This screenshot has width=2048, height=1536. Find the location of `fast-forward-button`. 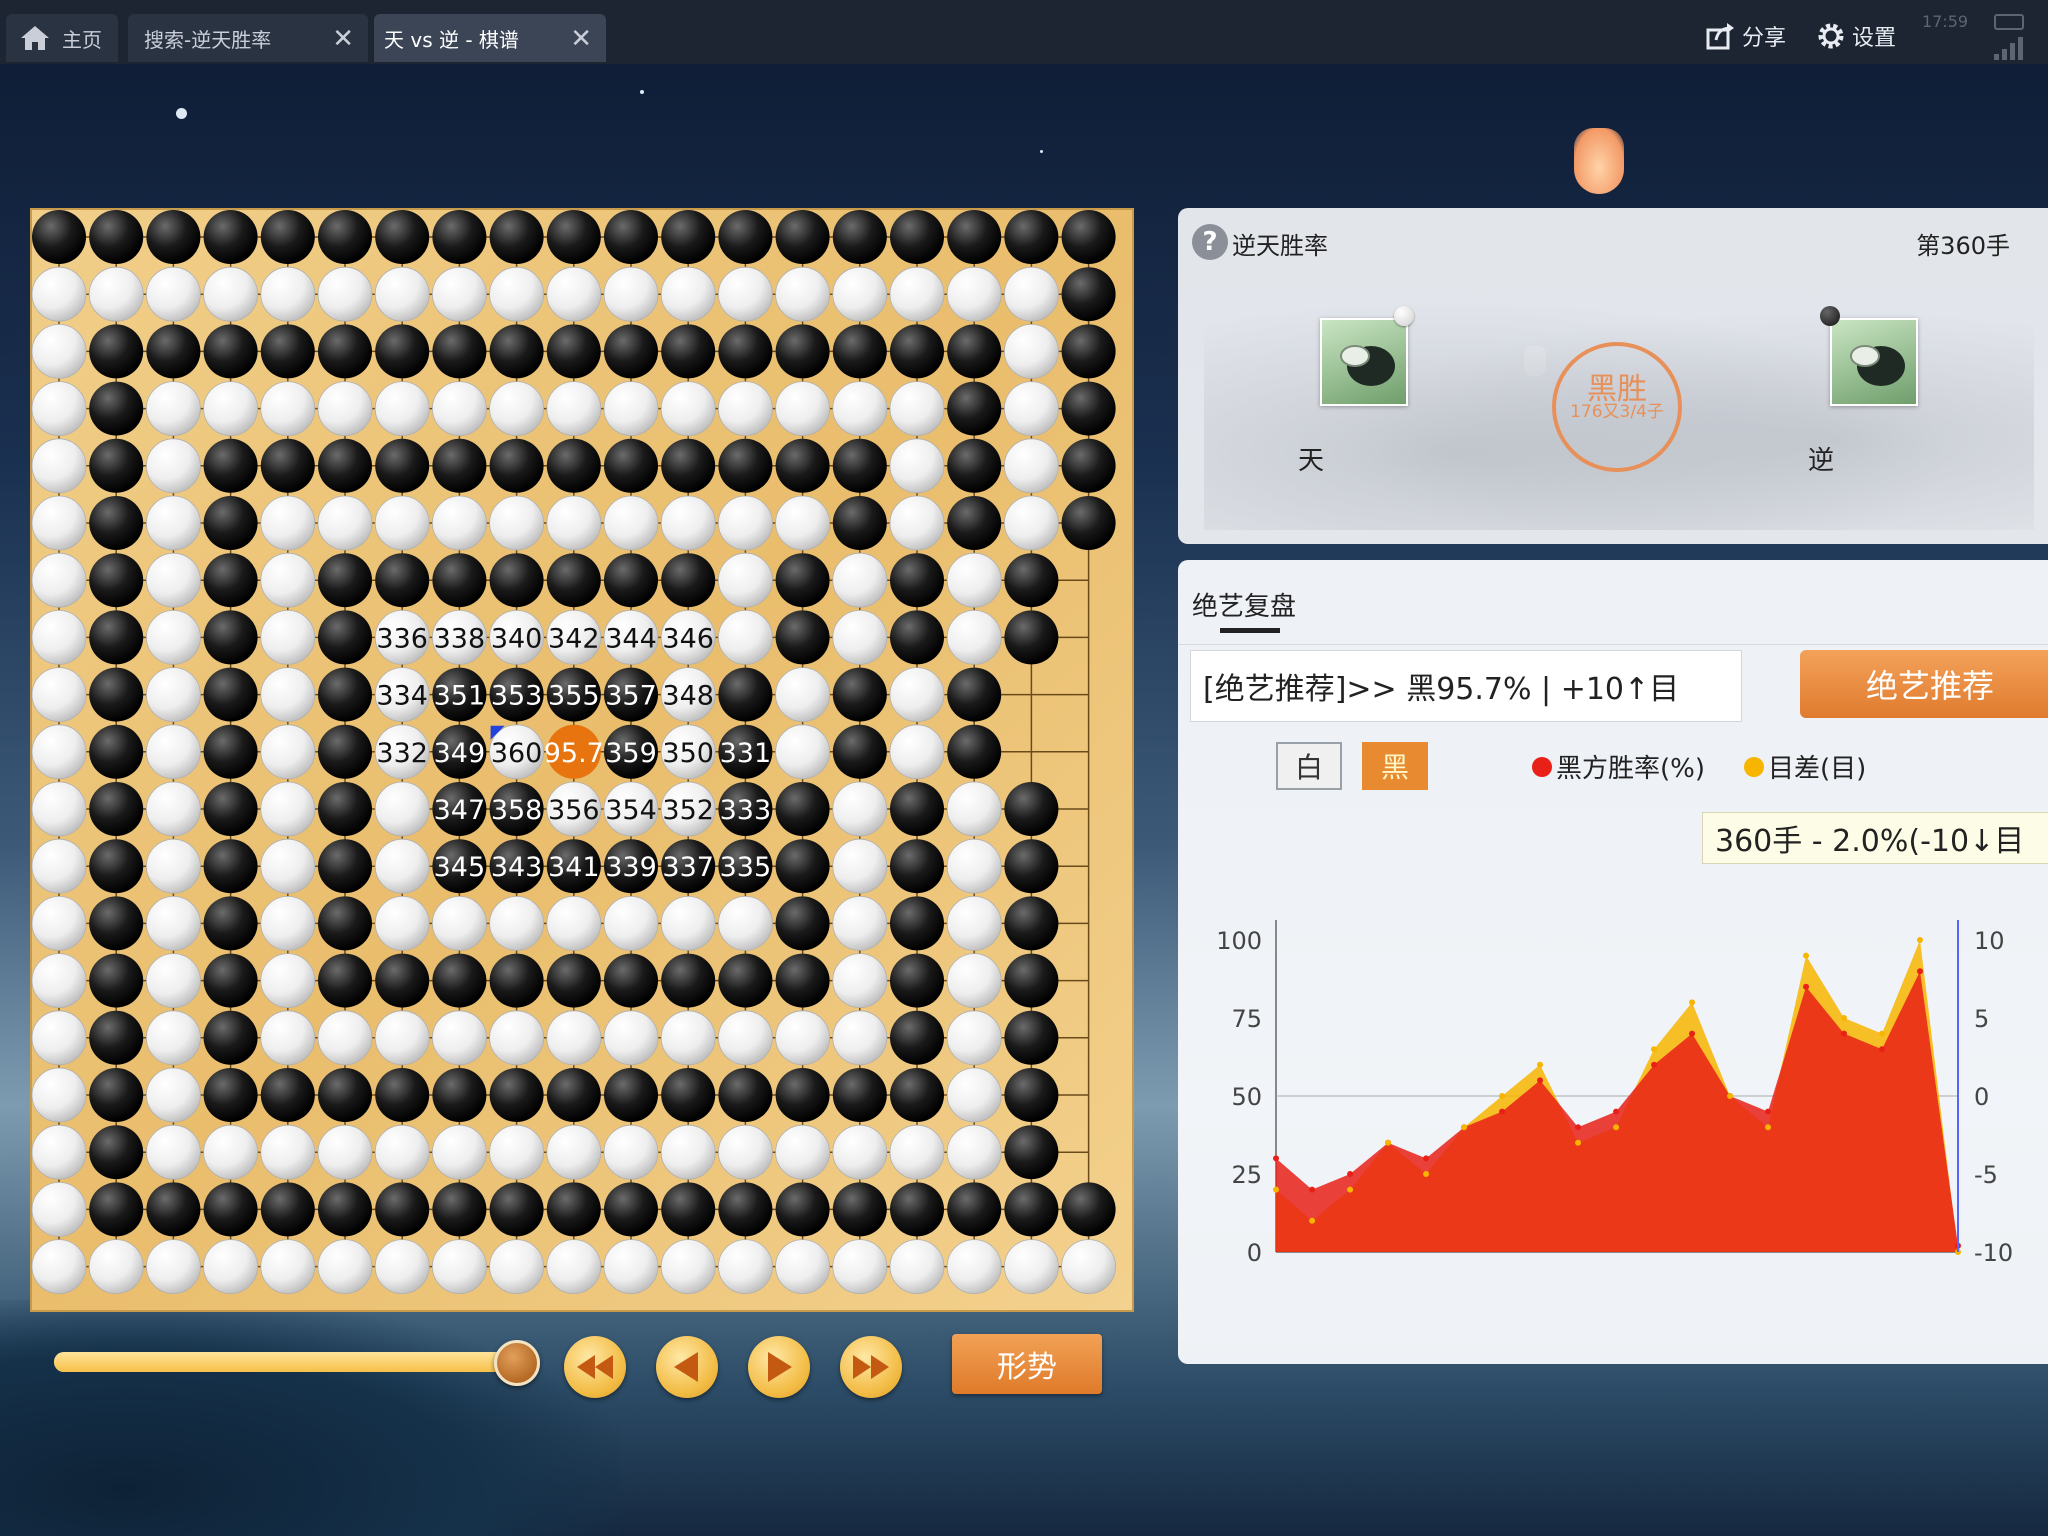

fast-forward-button is located at coordinates (871, 1367).